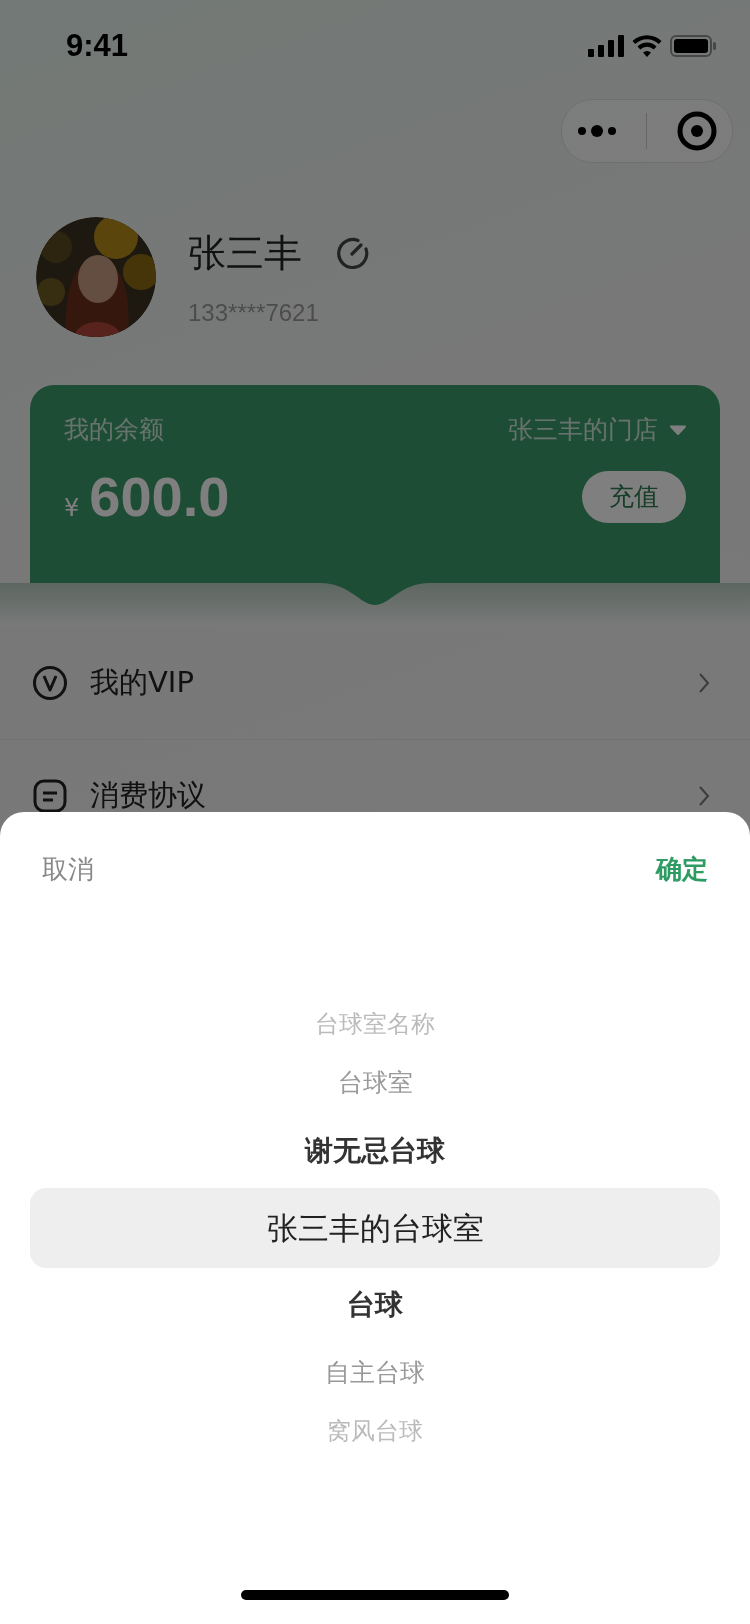  I want to click on recharge-button: 充值, so click(634, 496).